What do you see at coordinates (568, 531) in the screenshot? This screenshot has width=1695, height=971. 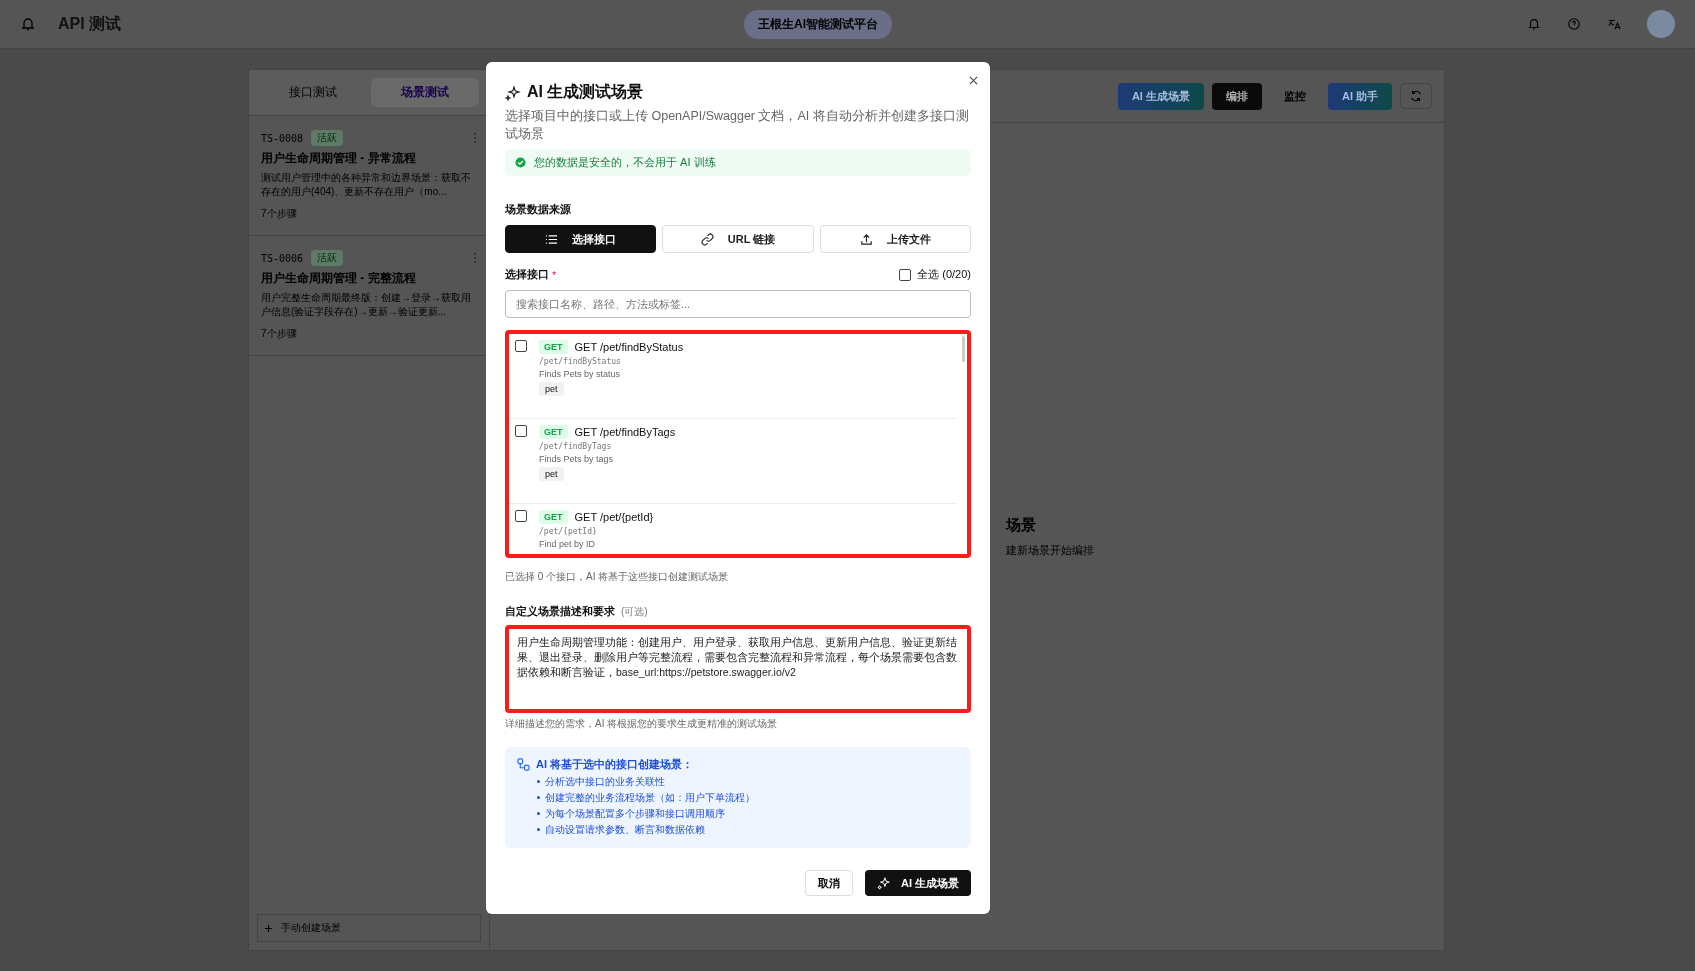 I see `endpoint-path: /pet/{petId}` at bounding box center [568, 531].